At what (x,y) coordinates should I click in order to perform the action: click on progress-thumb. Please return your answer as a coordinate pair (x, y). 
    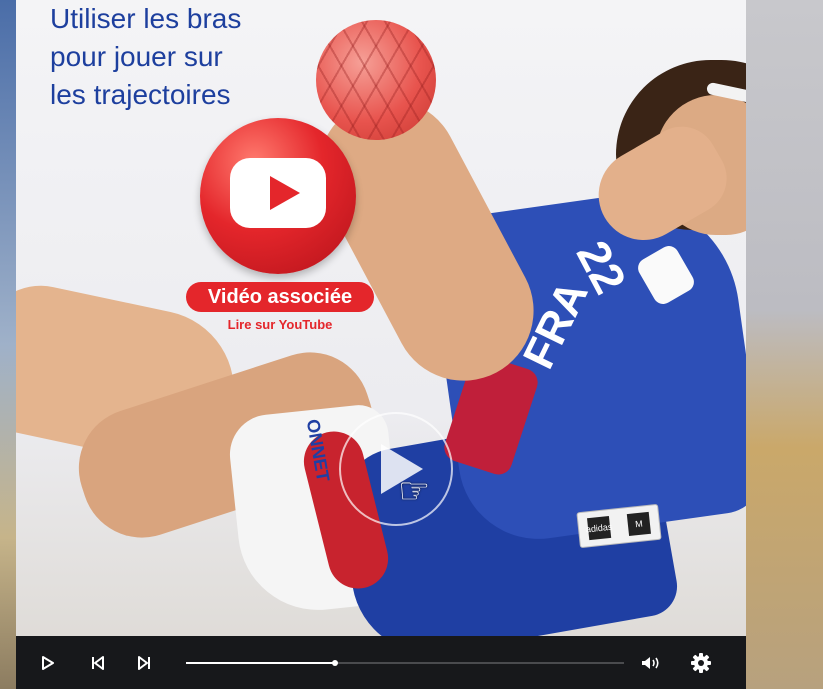
    Looking at the image, I should click on (334, 663).